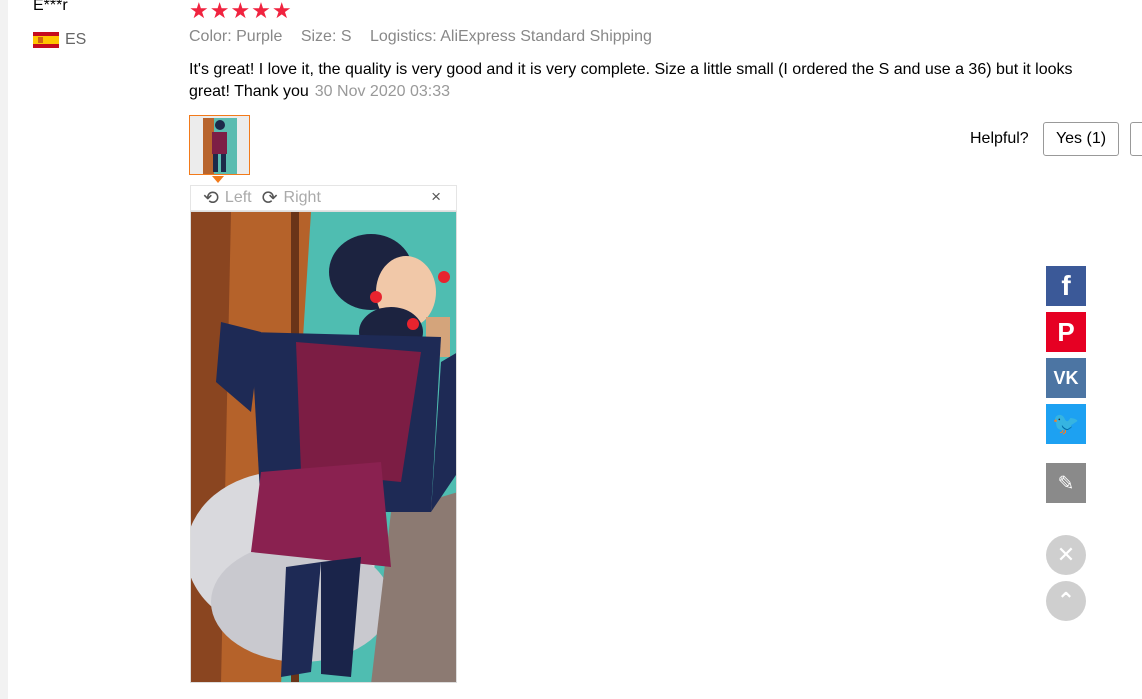 Image resolution: width=1142 pixels, height=699 pixels. I want to click on country-code: ES, so click(76, 39).